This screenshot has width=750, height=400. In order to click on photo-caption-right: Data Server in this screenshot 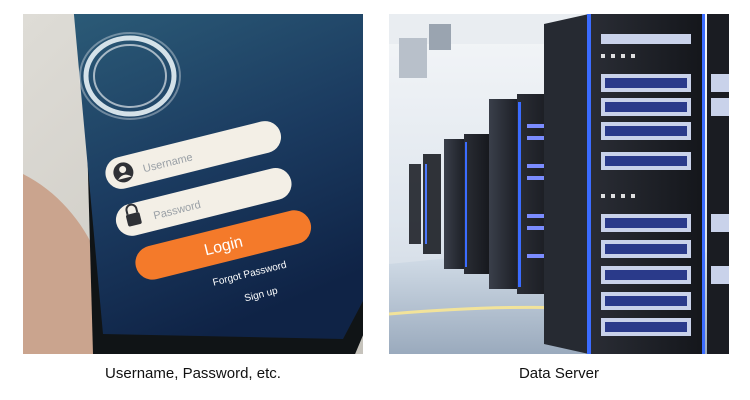, I will do `click(559, 373)`.